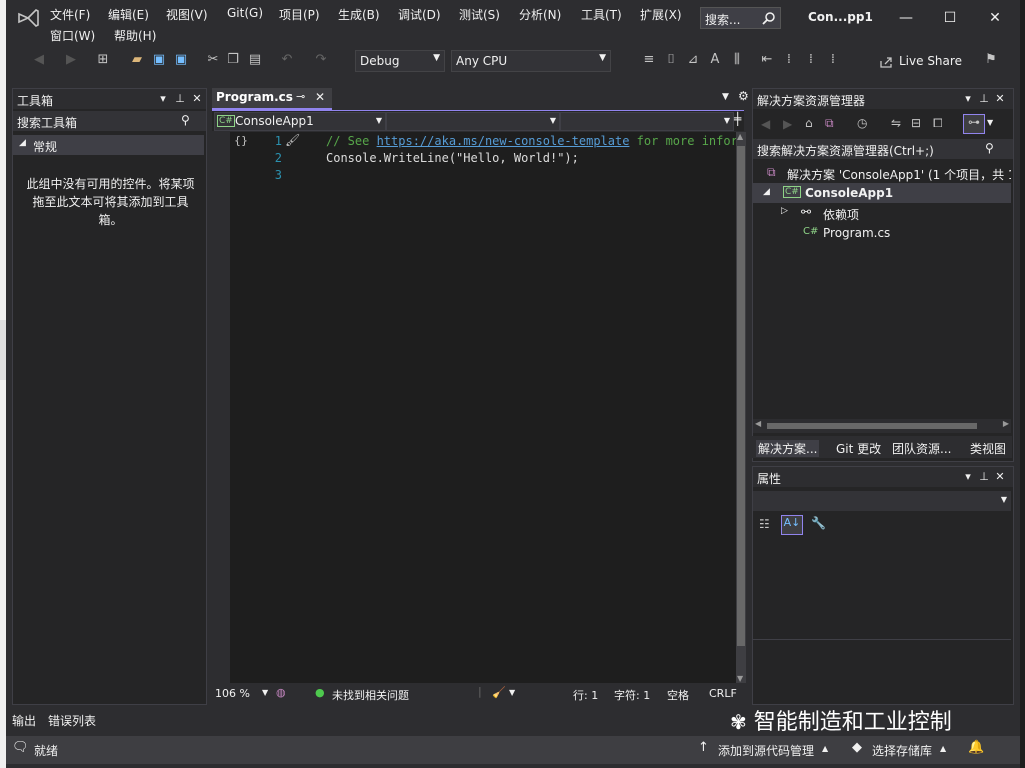 The image size is (1025, 768). I want to click on redo-icon: ↷, so click(321, 60).